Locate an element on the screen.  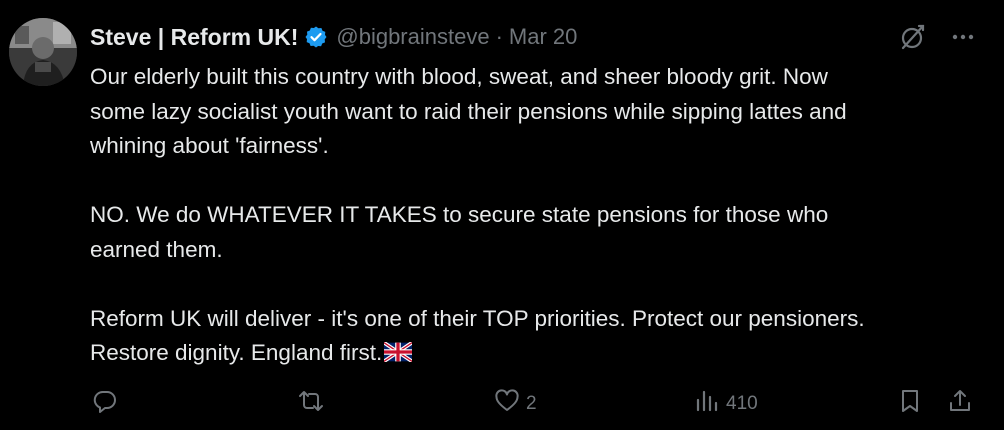
header-actions is located at coordinates (938, 37).